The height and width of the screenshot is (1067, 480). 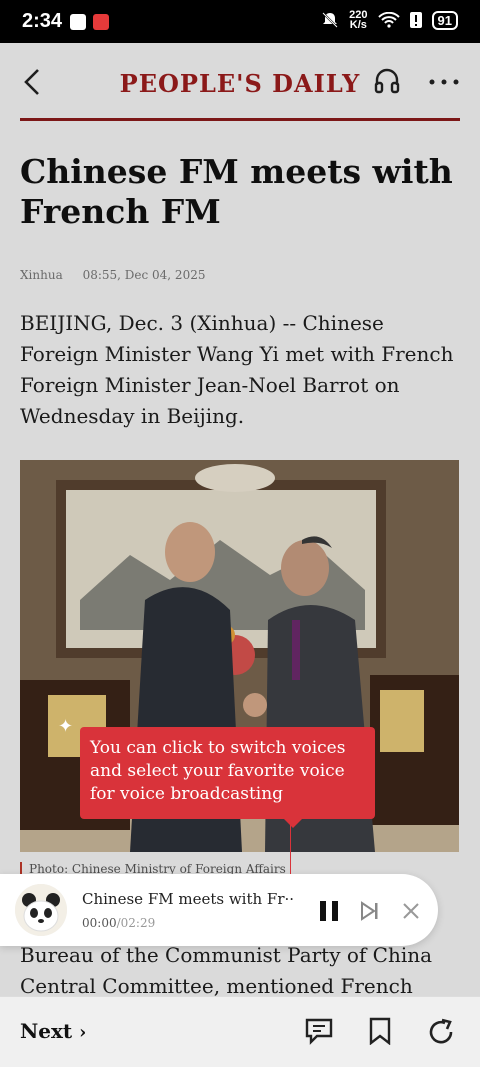 I want to click on headphones-icon, so click(x=387, y=81).